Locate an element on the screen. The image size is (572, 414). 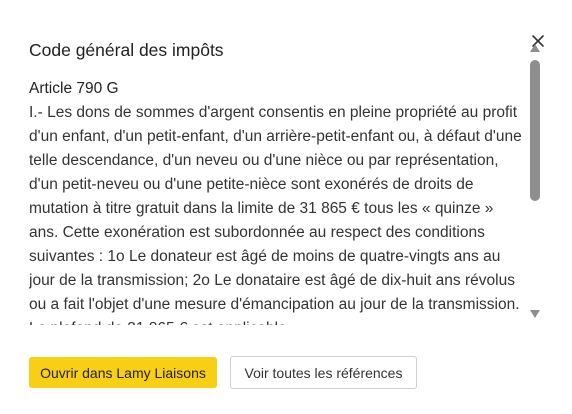
triangle-up-icon is located at coordinates (535, 48).